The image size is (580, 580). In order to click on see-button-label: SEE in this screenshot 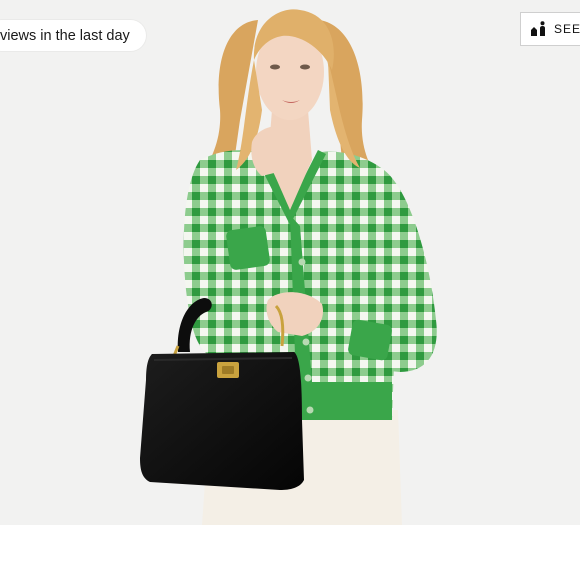, I will do `click(567, 29)`.